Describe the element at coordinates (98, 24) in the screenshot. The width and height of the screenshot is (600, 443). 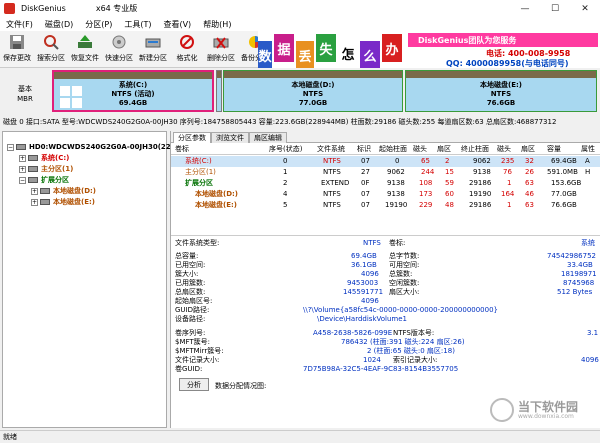
I see `menu-partition: 分区(P)` at that location.